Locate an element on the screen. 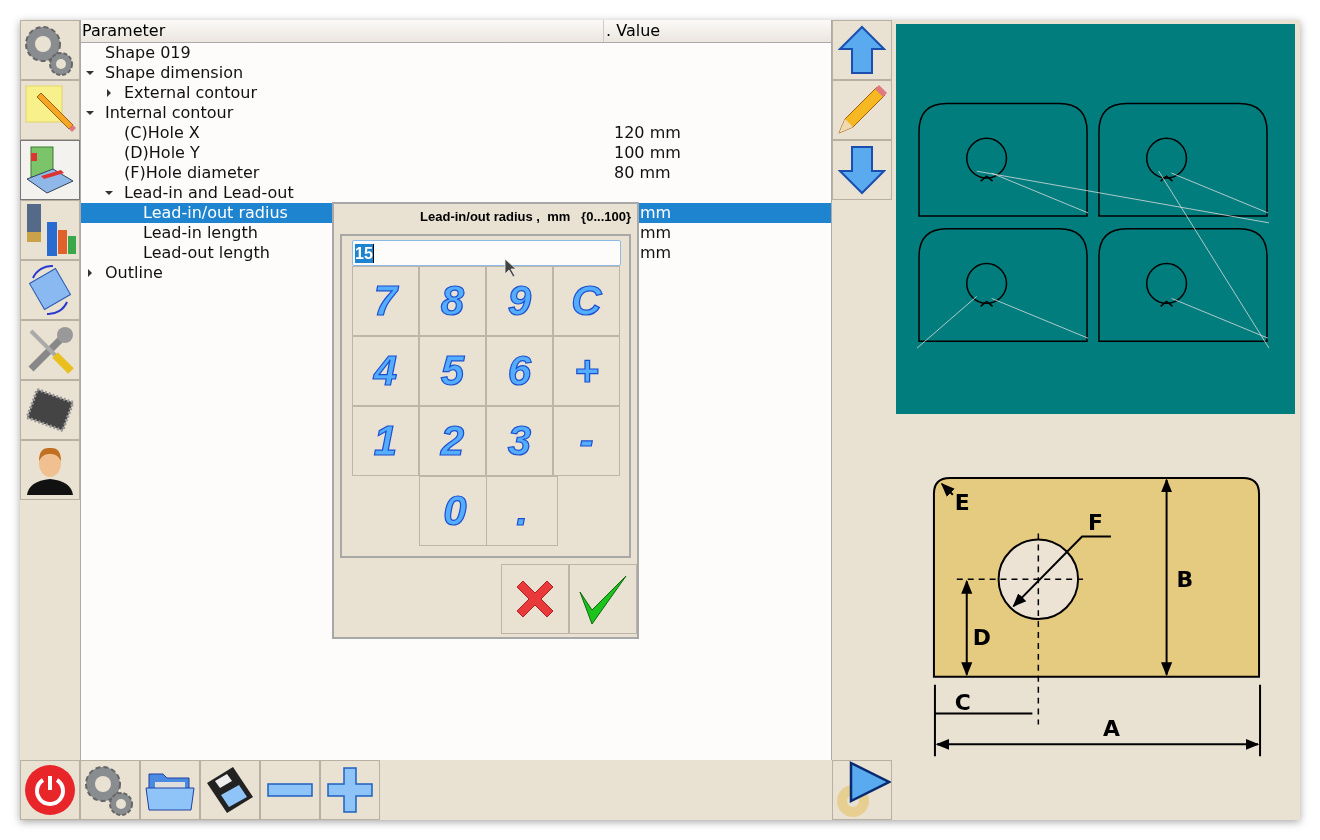 This screenshot has width=1320, height=840. tree-item: (D)Hole Y is located at coordinates (347, 153).